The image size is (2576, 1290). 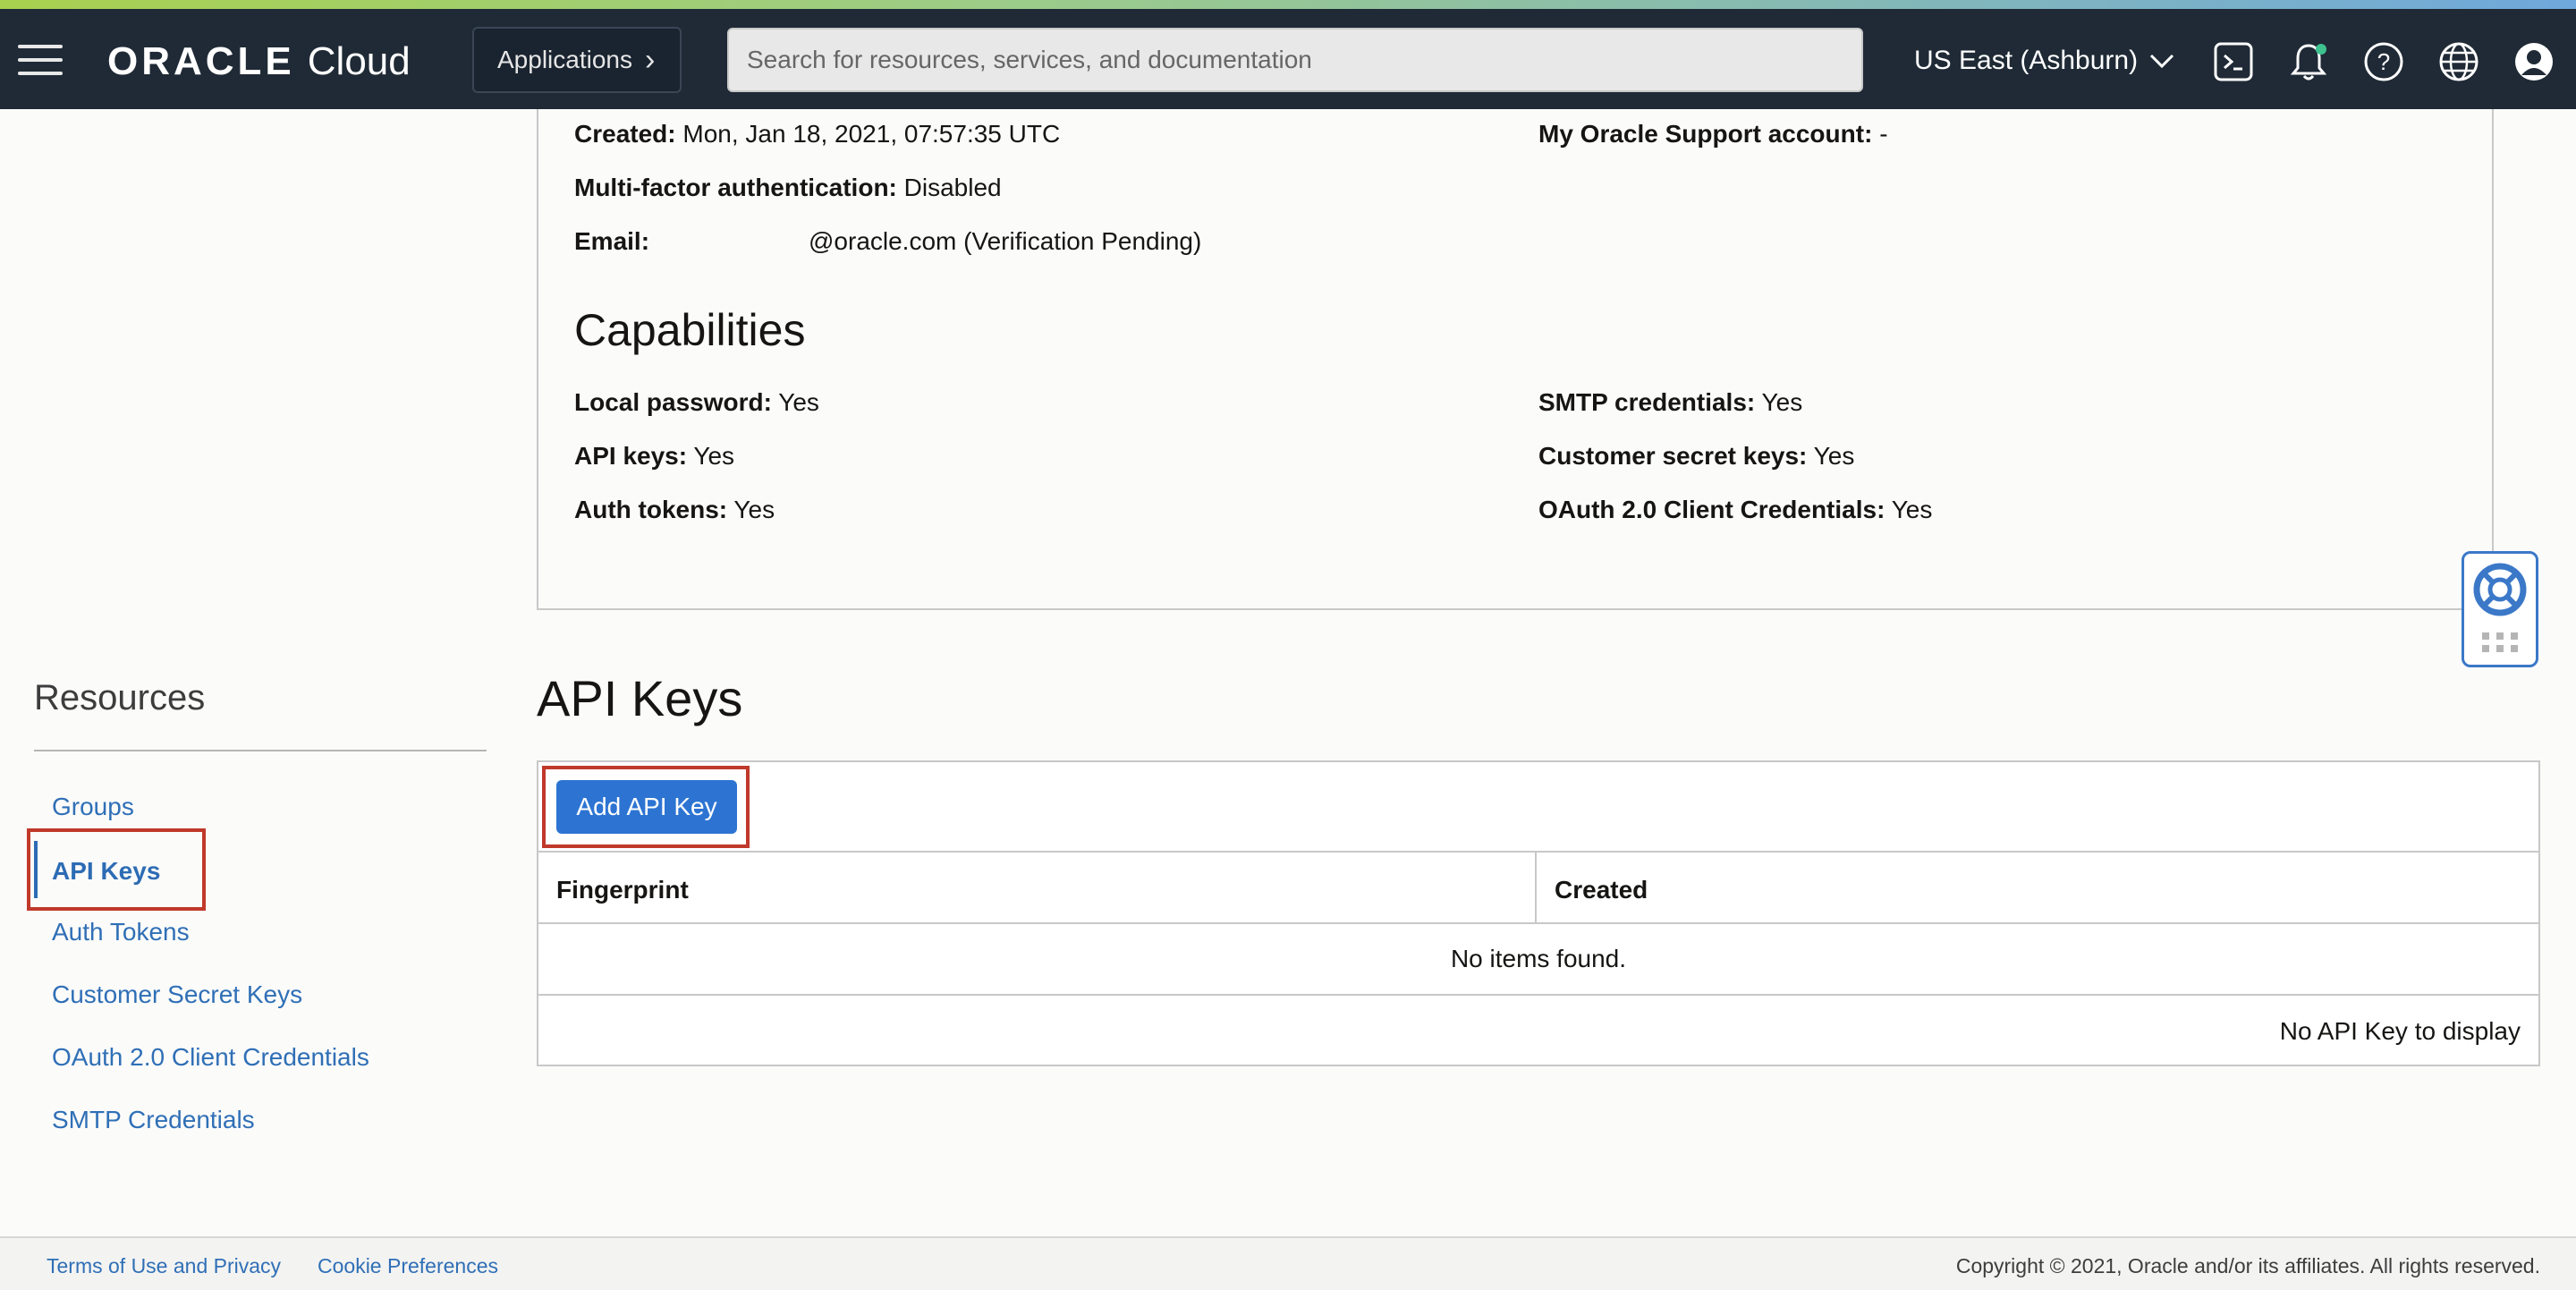 What do you see at coordinates (2026, 60) in the screenshot?
I see `region-label: US East (Ashburn)` at bounding box center [2026, 60].